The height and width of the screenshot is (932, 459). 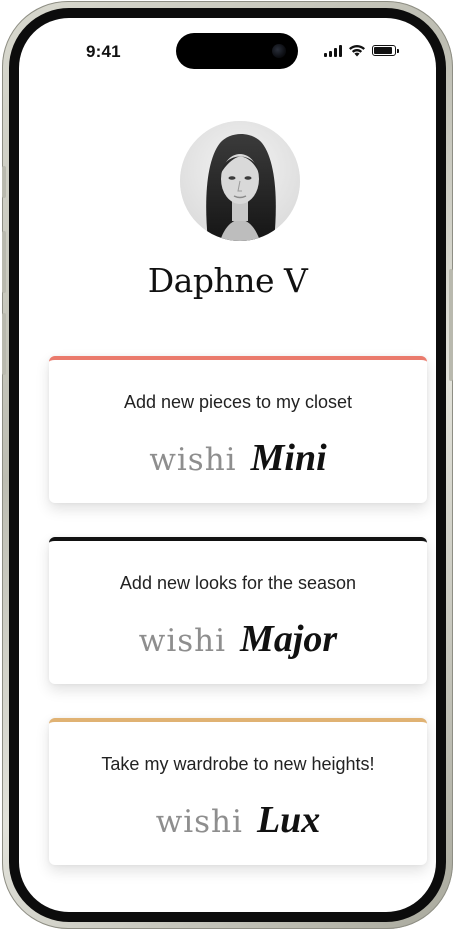 What do you see at coordinates (237, 51) in the screenshot?
I see `dynamic-island` at bounding box center [237, 51].